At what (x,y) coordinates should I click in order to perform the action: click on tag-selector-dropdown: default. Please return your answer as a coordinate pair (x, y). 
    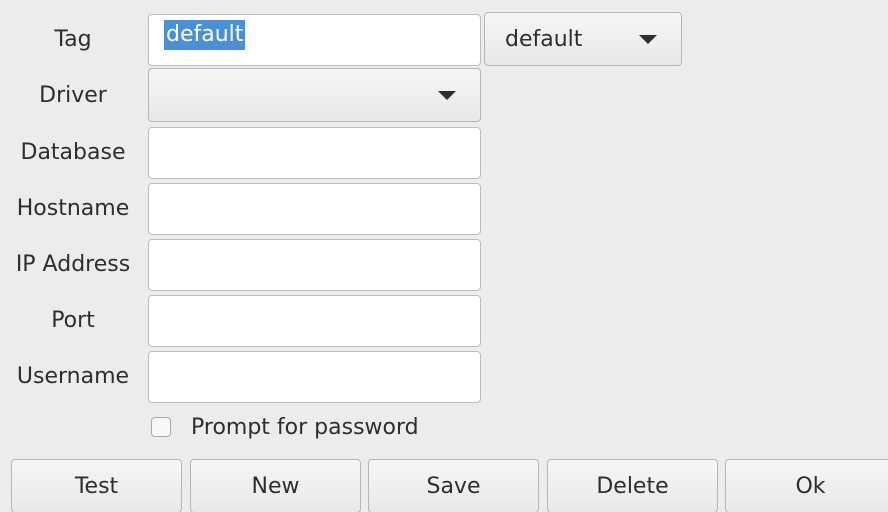
    Looking at the image, I should click on (583, 39).